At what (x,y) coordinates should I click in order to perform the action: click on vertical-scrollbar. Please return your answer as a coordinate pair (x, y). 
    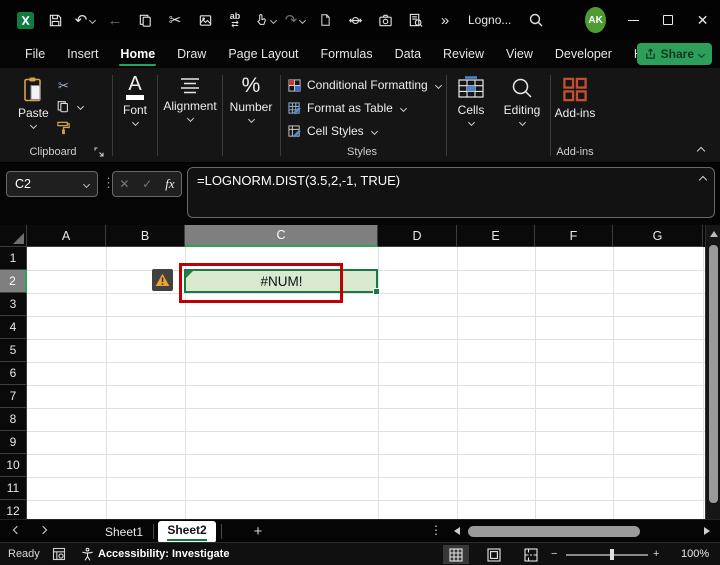
    Looking at the image, I should click on (712, 372).